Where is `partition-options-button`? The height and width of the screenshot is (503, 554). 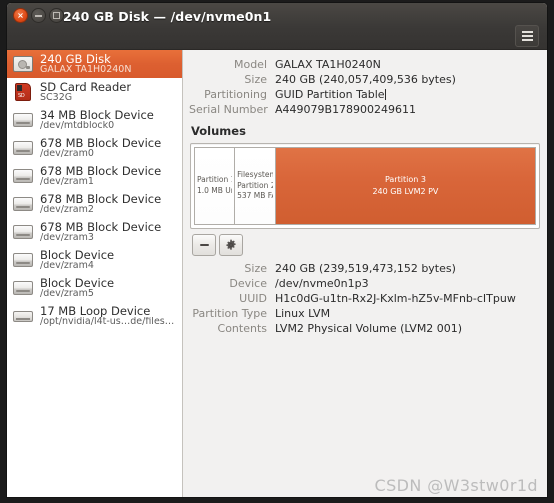 partition-options-button is located at coordinates (231, 245).